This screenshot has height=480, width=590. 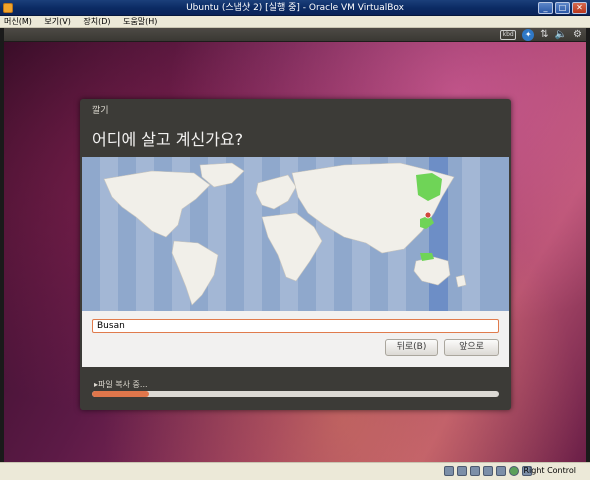 What do you see at coordinates (549, 470) in the screenshot?
I see `host-key-label: Right Control` at bounding box center [549, 470].